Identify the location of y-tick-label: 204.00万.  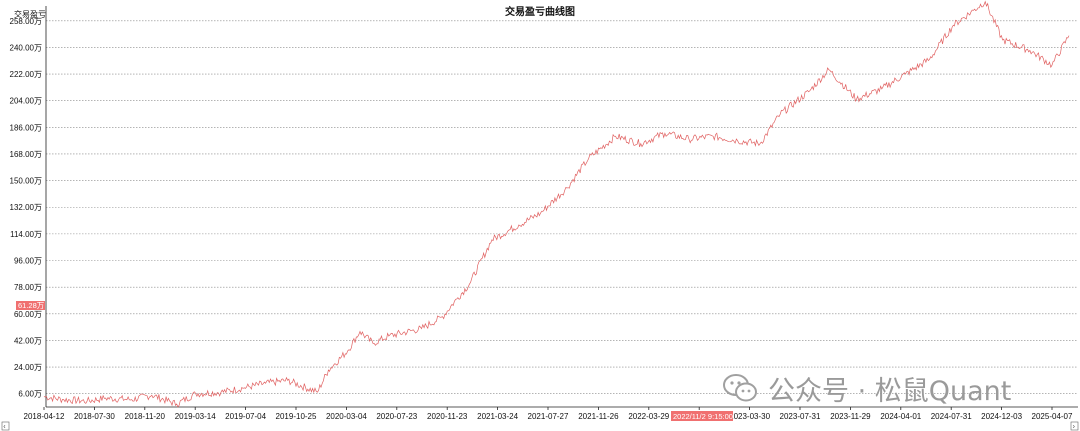
(26, 101).